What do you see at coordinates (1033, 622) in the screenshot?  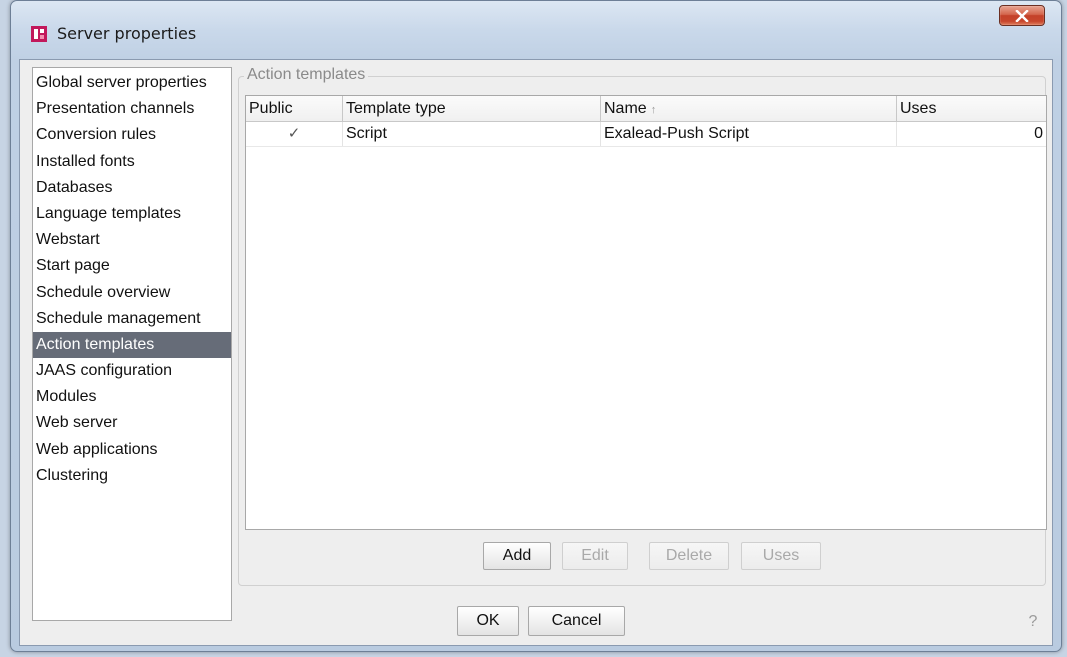 I see `help-icon: ?` at bounding box center [1033, 622].